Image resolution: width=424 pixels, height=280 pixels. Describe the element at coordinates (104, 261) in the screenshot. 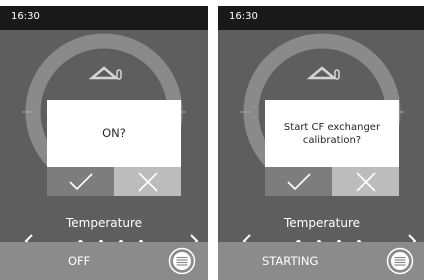

I see `footer-bar: OFF` at that location.